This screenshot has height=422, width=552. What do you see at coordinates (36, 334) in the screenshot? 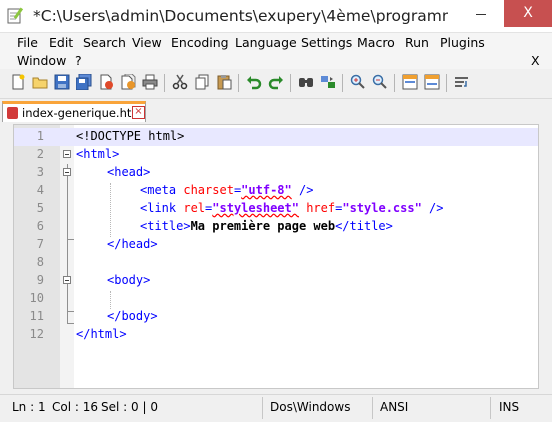
I see `line-number: 12` at bounding box center [36, 334].